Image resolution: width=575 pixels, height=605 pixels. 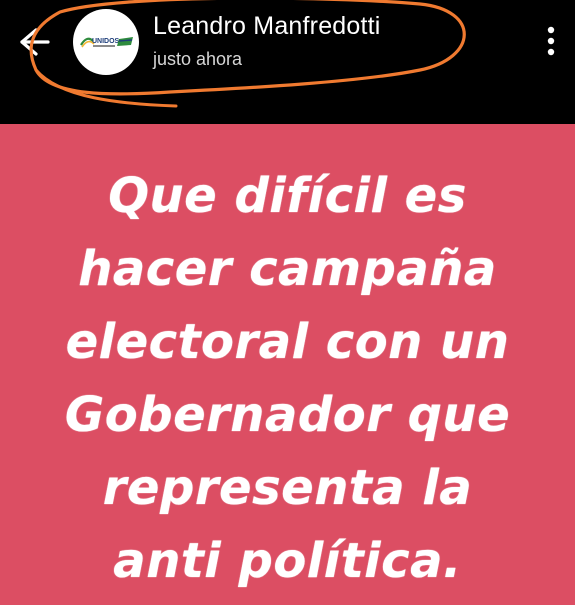 What do you see at coordinates (287, 269) in the screenshot?
I see `post-text-line: hacer campaña` at bounding box center [287, 269].